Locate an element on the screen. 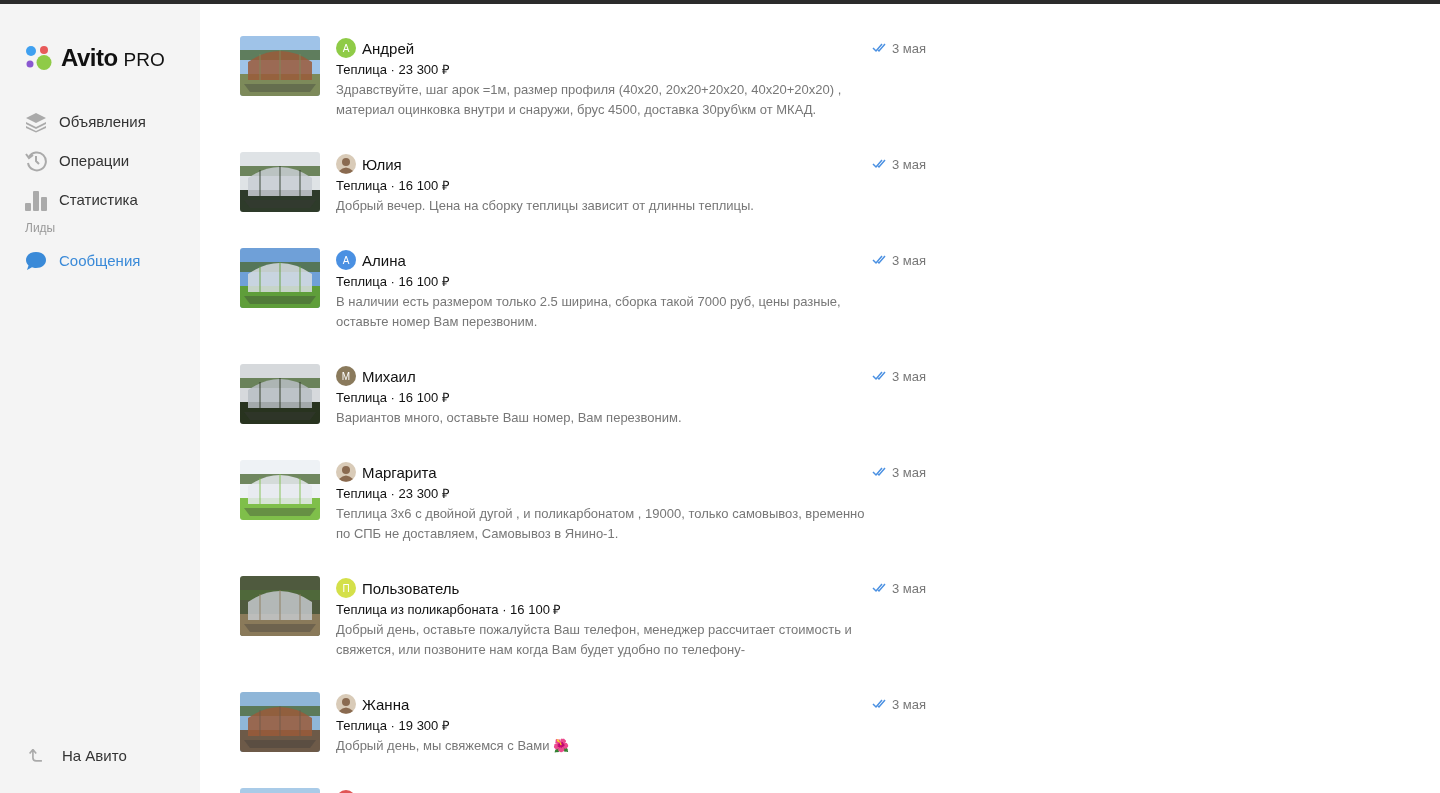 The width and height of the screenshot is (1440, 793). back-link: На Авито is located at coordinates (112, 755).